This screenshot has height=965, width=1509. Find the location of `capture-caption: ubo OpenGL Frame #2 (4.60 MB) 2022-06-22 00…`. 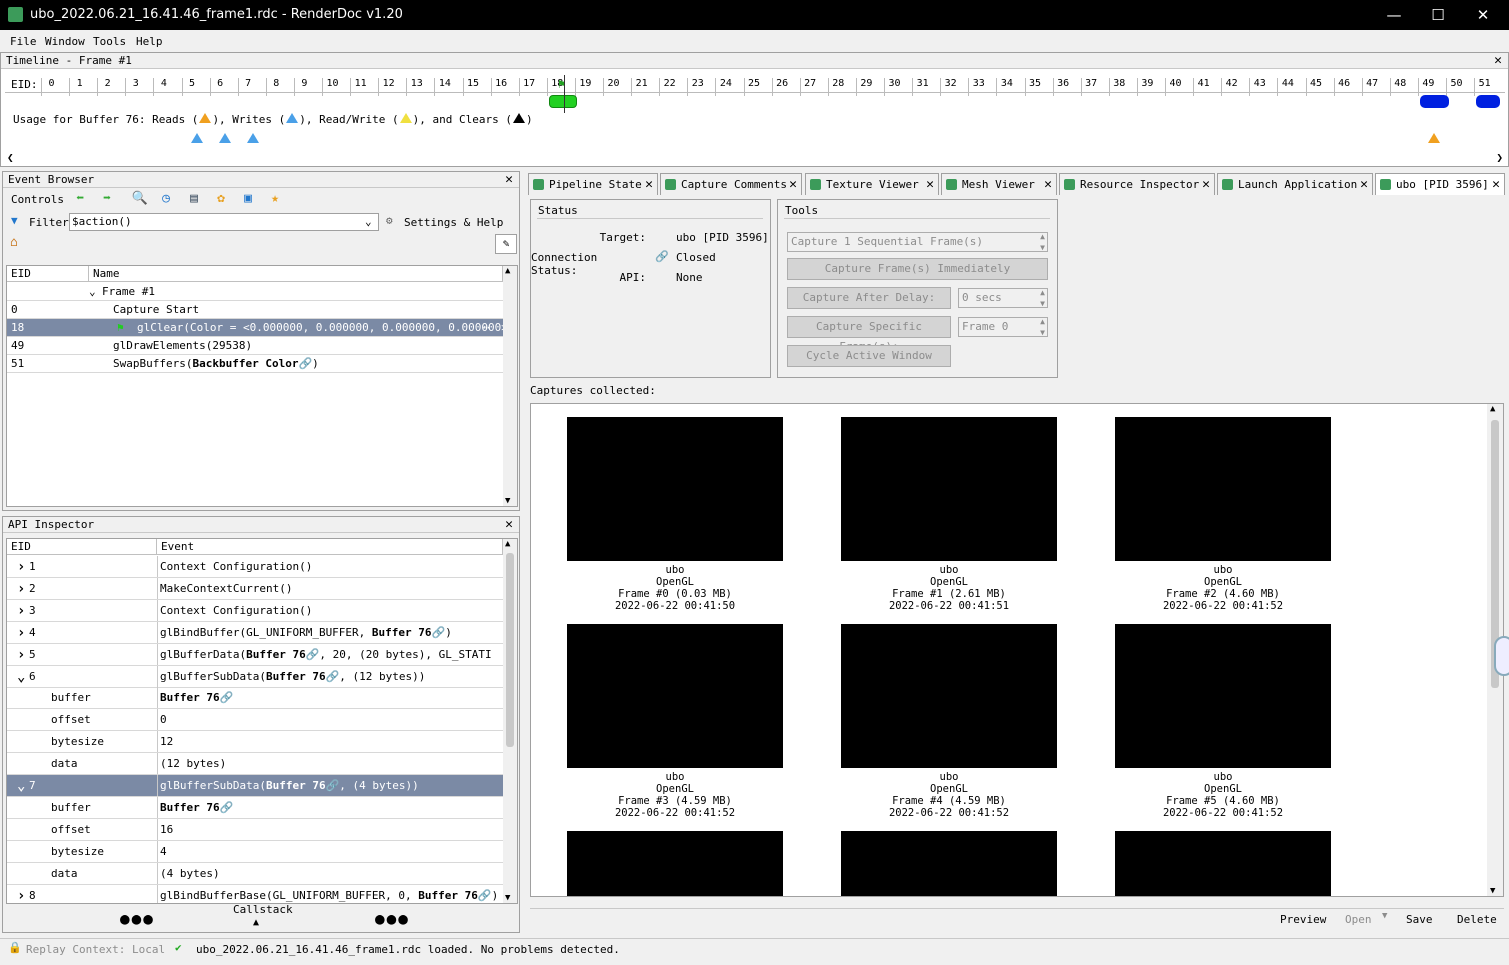

capture-caption: ubo OpenGL Frame #2 (4.60 MB) 2022-06-22 00… is located at coordinates (1223, 588).